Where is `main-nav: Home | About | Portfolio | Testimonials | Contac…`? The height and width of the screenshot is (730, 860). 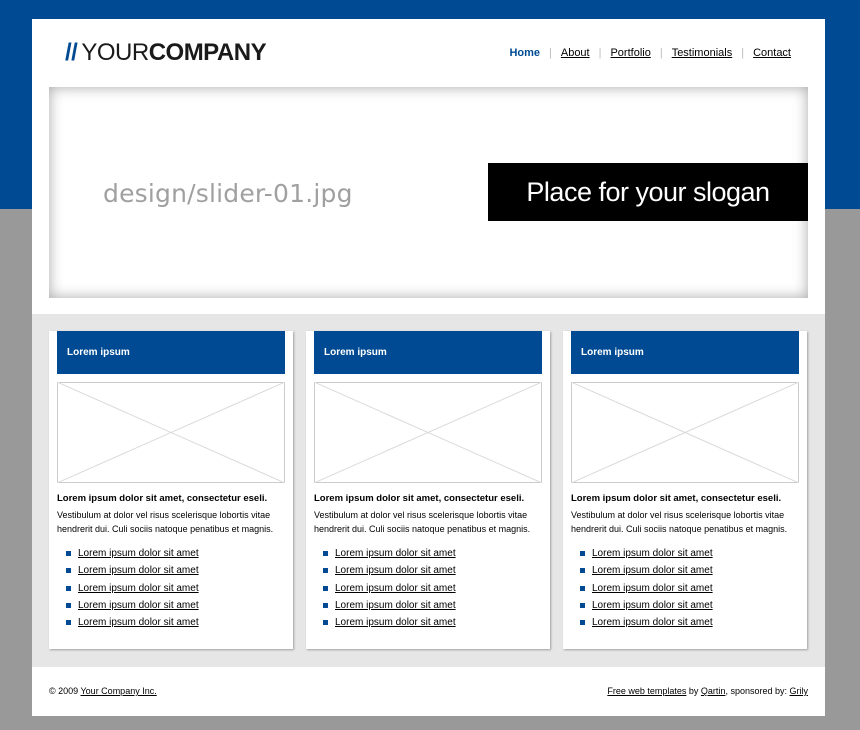 main-nav: Home | About | Portfolio | Testimonials | Contac… is located at coordinates (650, 53).